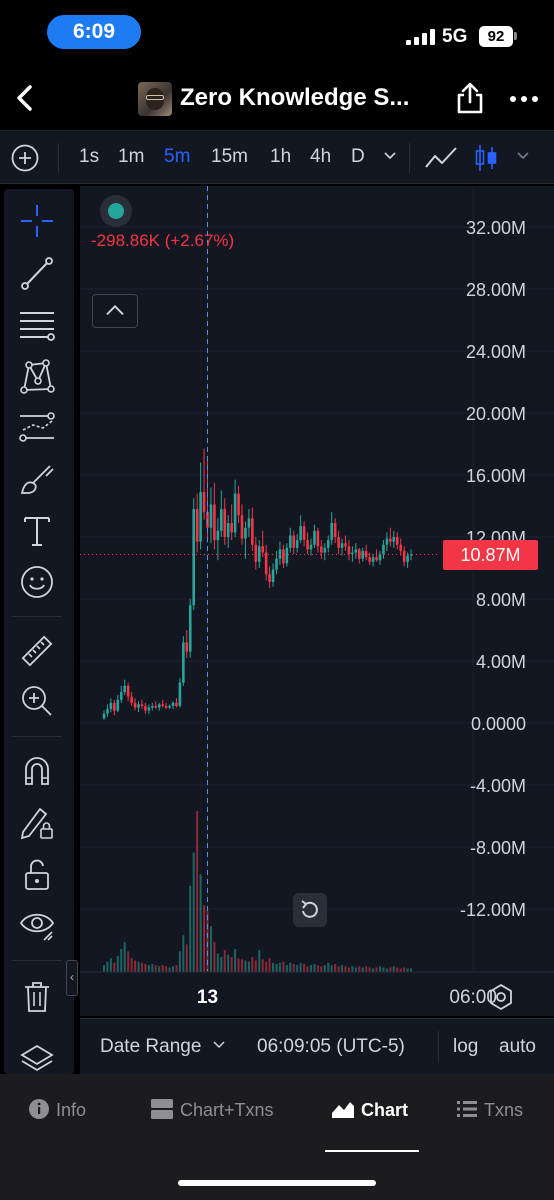 The width and height of the screenshot is (554, 1200). Describe the element at coordinates (501, 997) in the screenshot. I see `chart-settings-icon` at that location.